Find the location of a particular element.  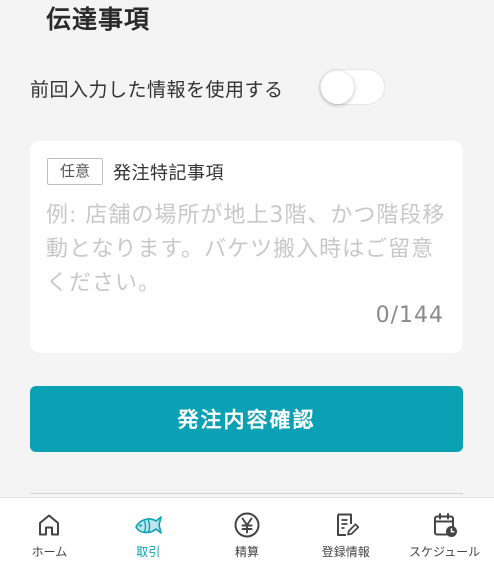

use-previous-info-toggle is located at coordinates (352, 87).